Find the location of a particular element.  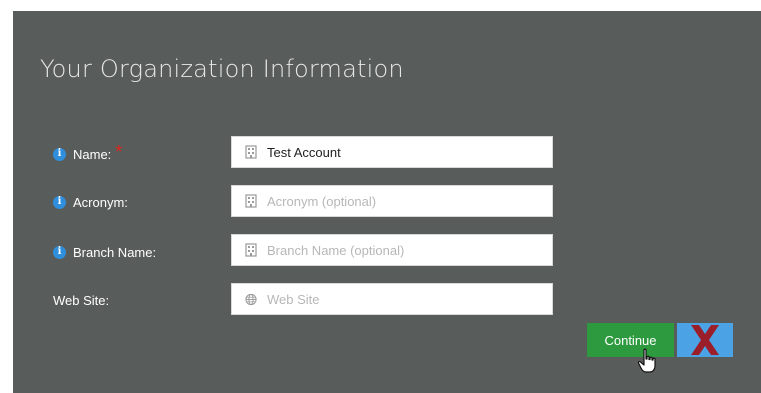

acronym-label-row: i Acronym: is located at coordinates (90, 202).